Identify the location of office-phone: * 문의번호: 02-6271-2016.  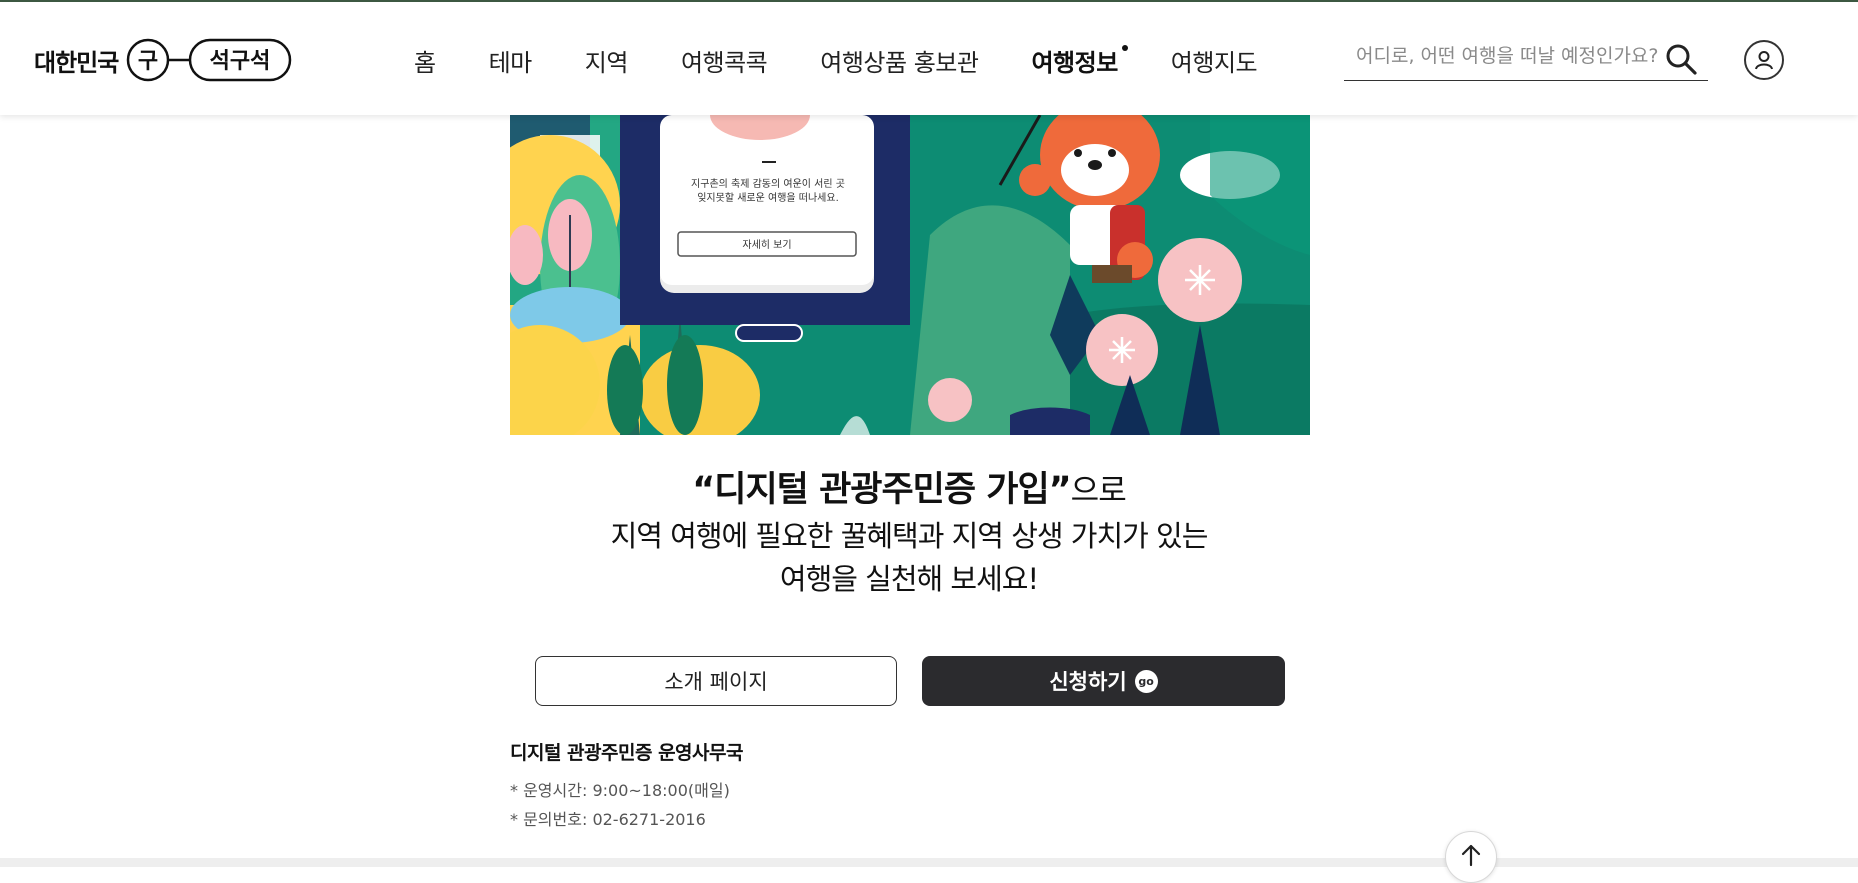
(608, 819).